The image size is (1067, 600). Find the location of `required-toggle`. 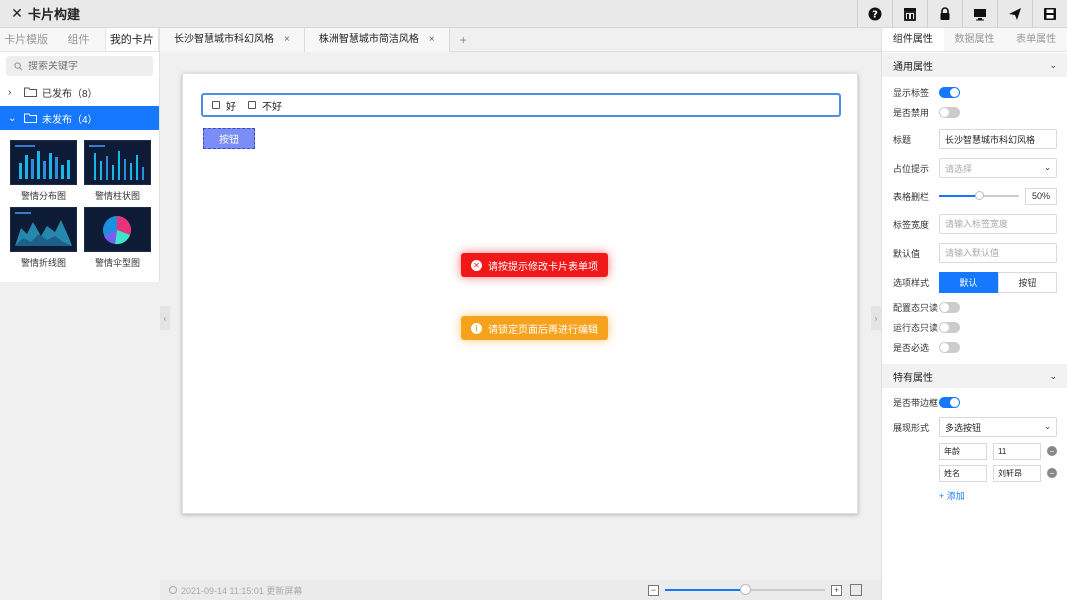

required-toggle is located at coordinates (949, 347).